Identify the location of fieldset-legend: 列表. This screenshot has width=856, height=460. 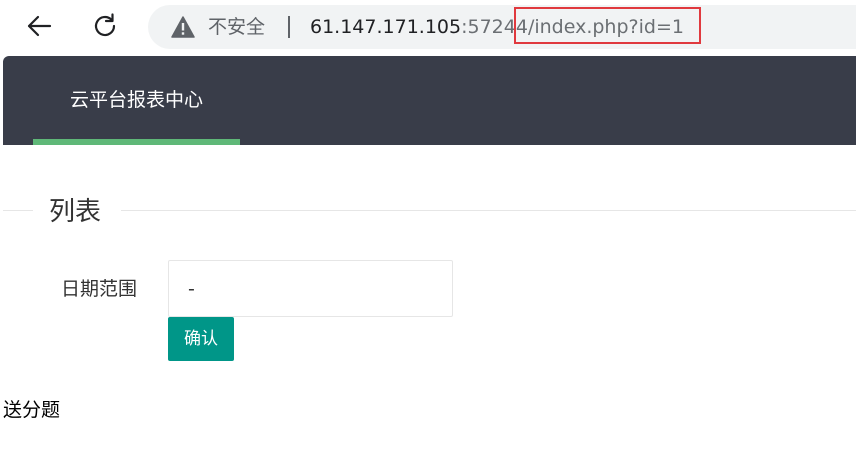
(75, 212).